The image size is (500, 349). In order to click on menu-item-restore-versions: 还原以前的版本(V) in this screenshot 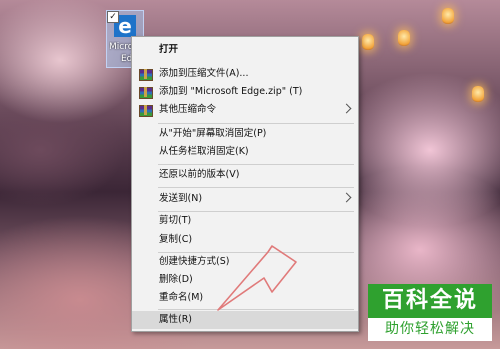, I will do `click(245, 175)`.